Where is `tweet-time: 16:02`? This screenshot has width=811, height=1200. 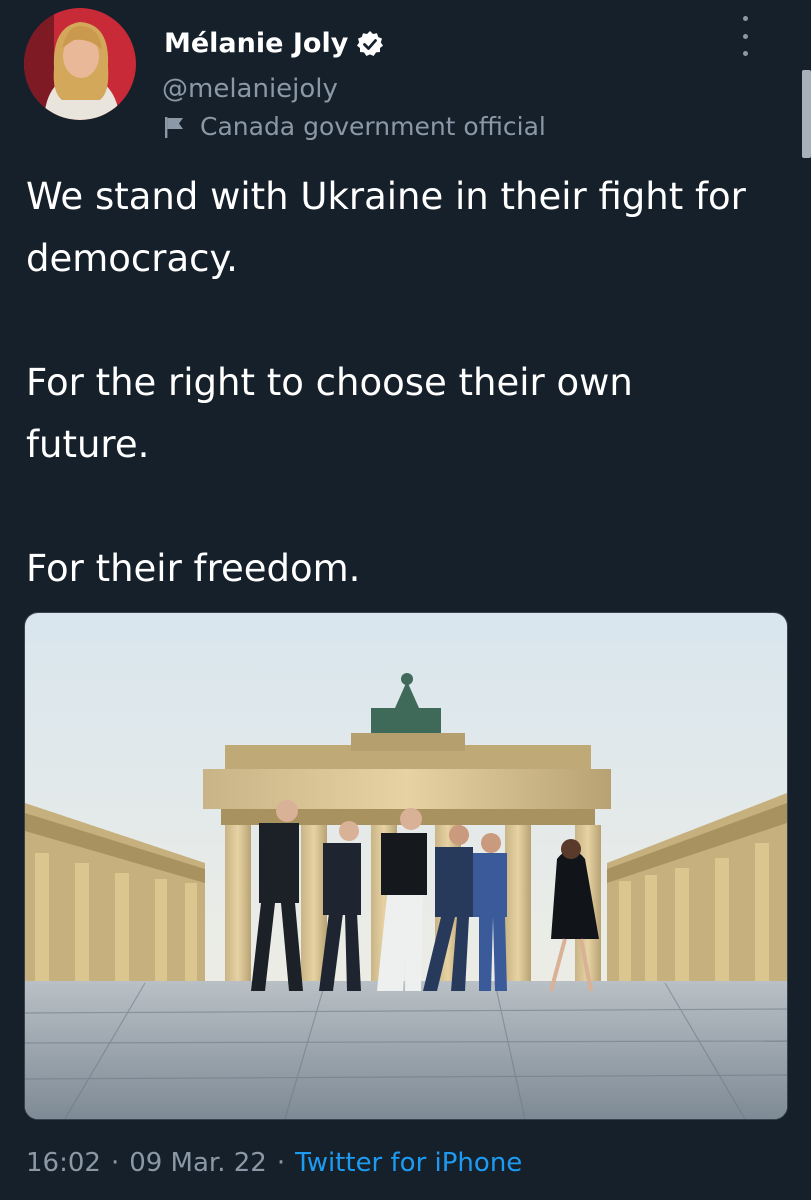 tweet-time: 16:02 is located at coordinates (63, 1163).